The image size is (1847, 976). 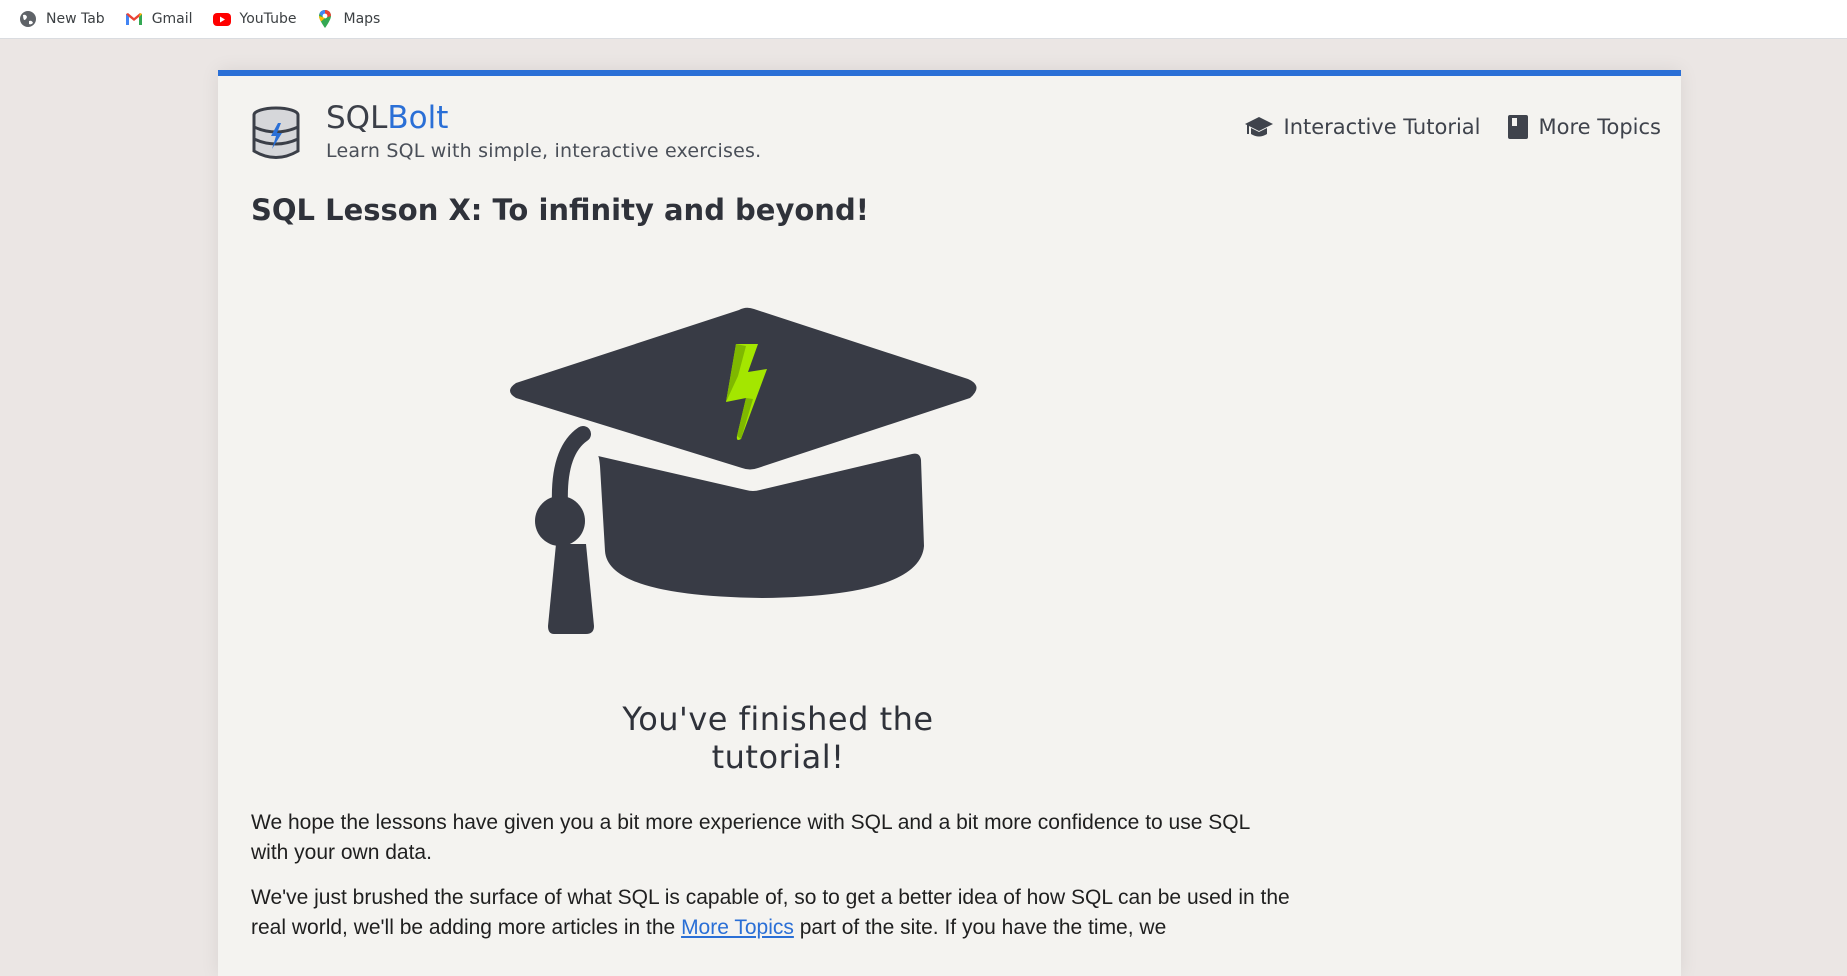 I want to click on bookmarks-bar: New Tab Gmail YouTube Maps, so click(x=923, y=19).